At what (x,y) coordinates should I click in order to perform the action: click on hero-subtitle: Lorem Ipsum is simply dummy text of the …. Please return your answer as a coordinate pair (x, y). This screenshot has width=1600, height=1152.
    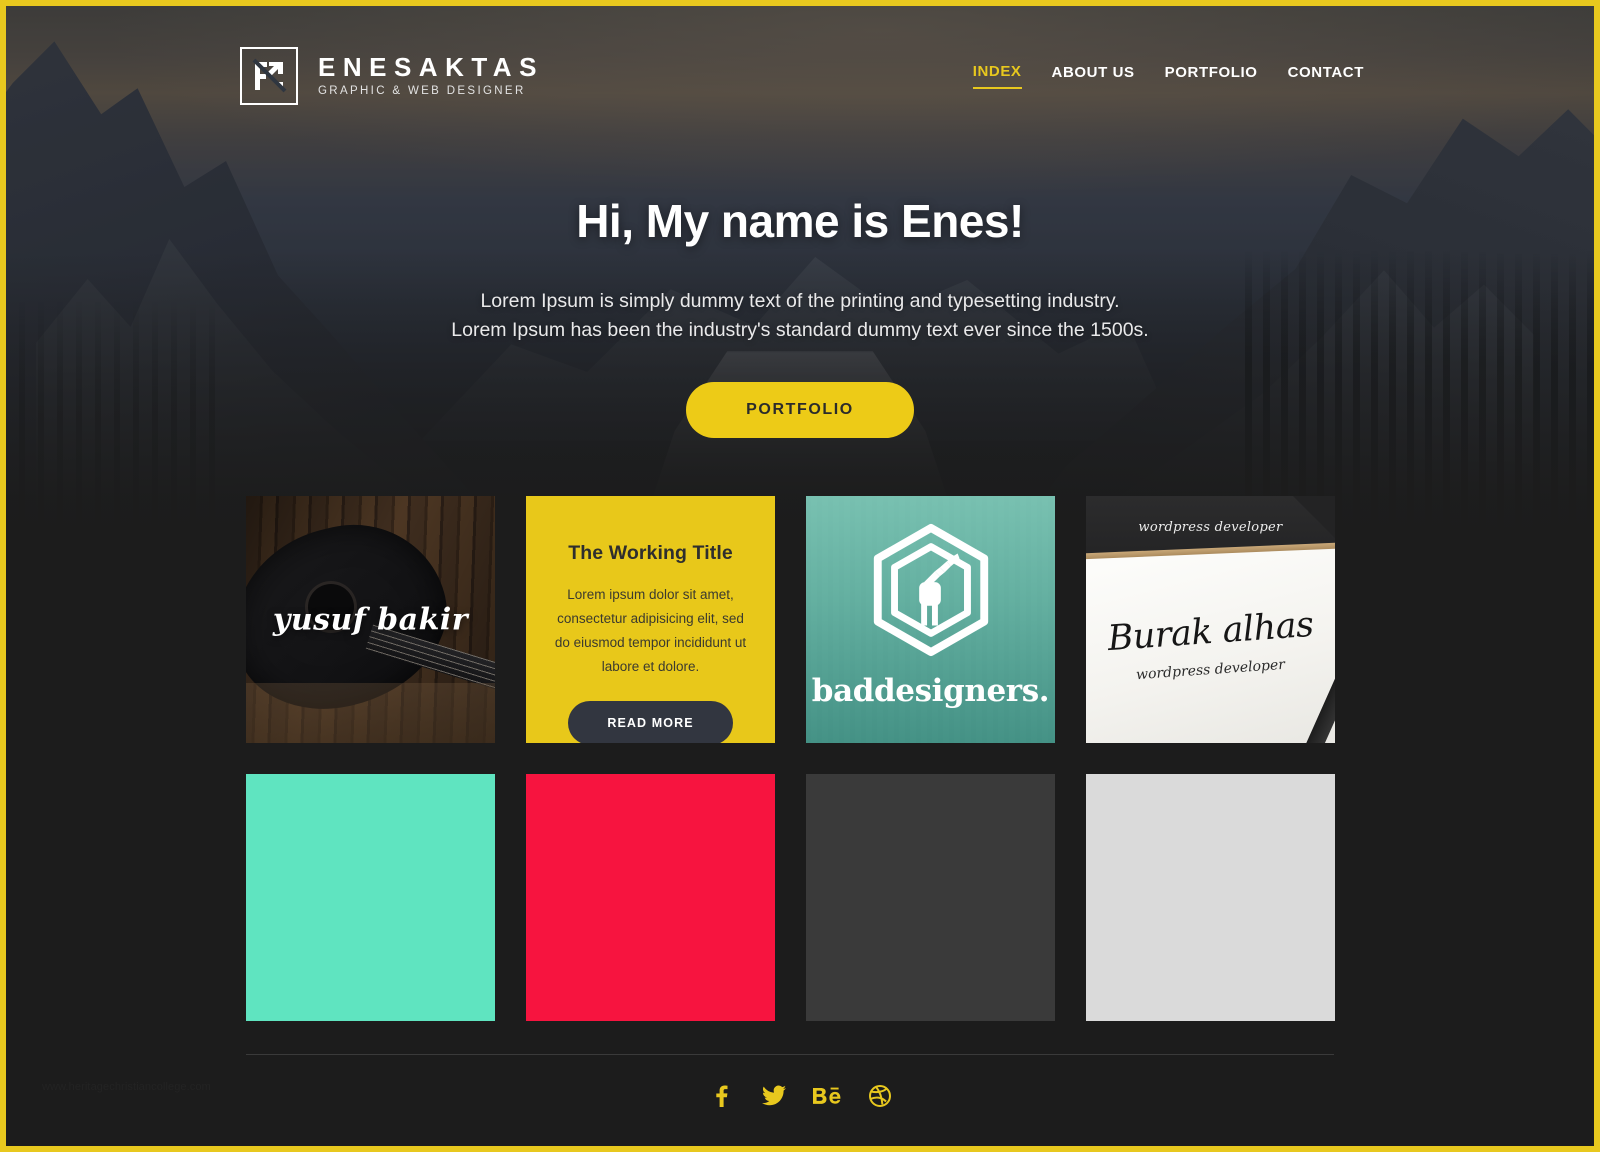
    Looking at the image, I should click on (800, 316).